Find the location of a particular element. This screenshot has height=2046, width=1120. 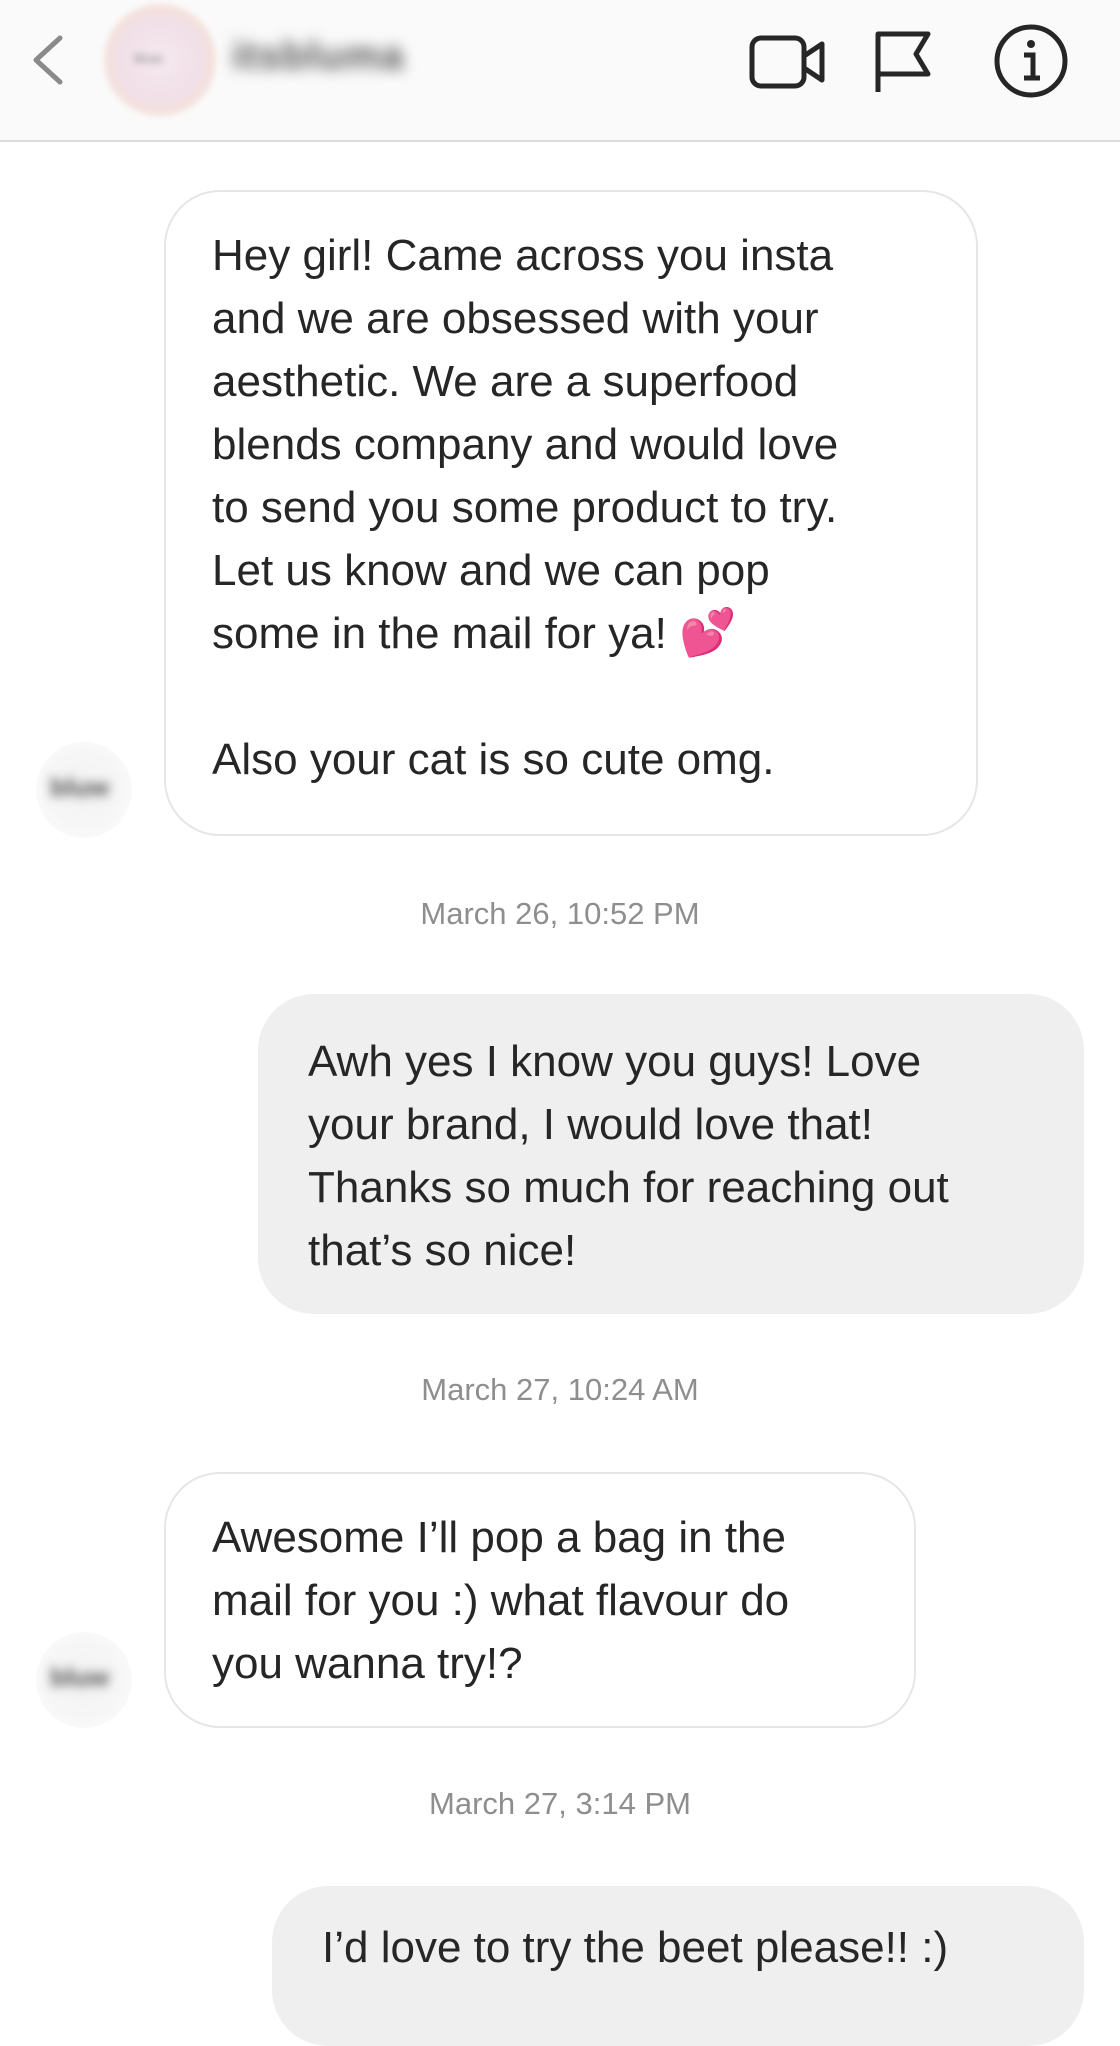

chevron-left-icon is located at coordinates (48, 60).